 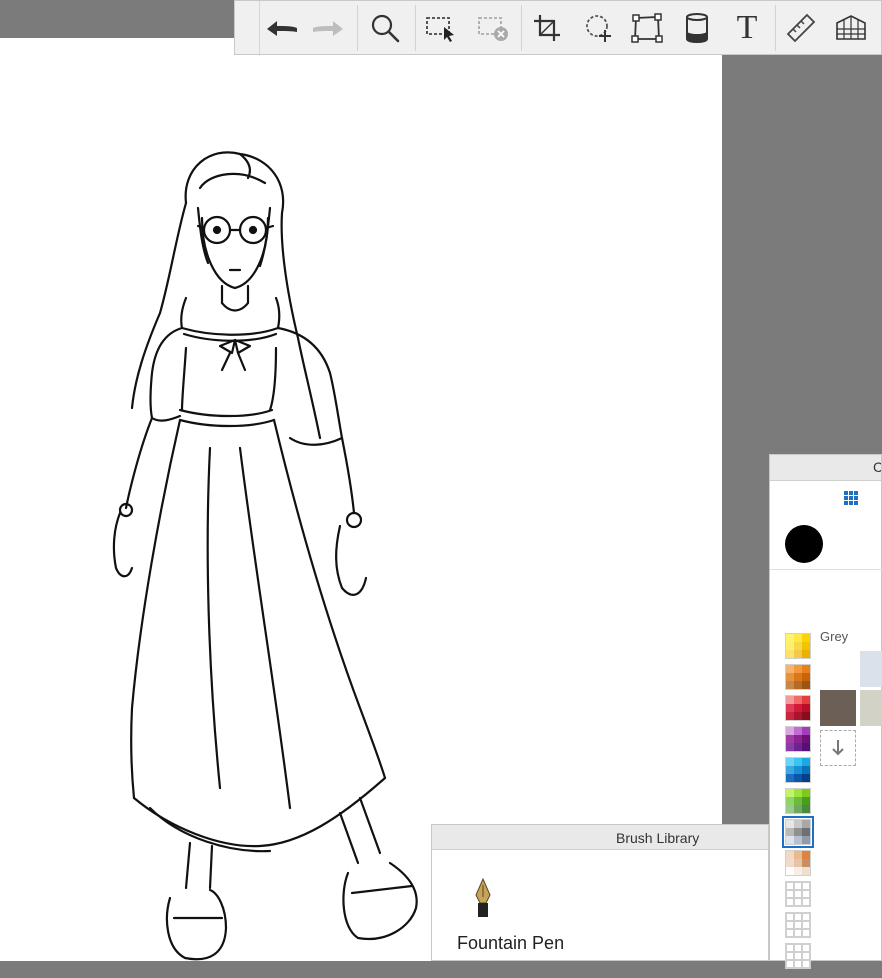 I want to click on color-category-grey, so click(x=798, y=832).